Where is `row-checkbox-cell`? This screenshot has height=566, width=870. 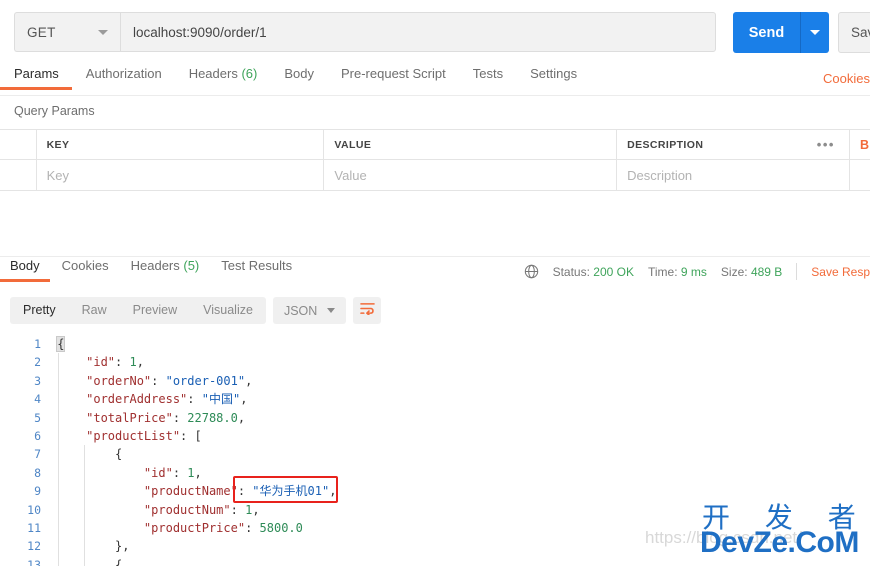 row-checkbox-cell is located at coordinates (18, 175).